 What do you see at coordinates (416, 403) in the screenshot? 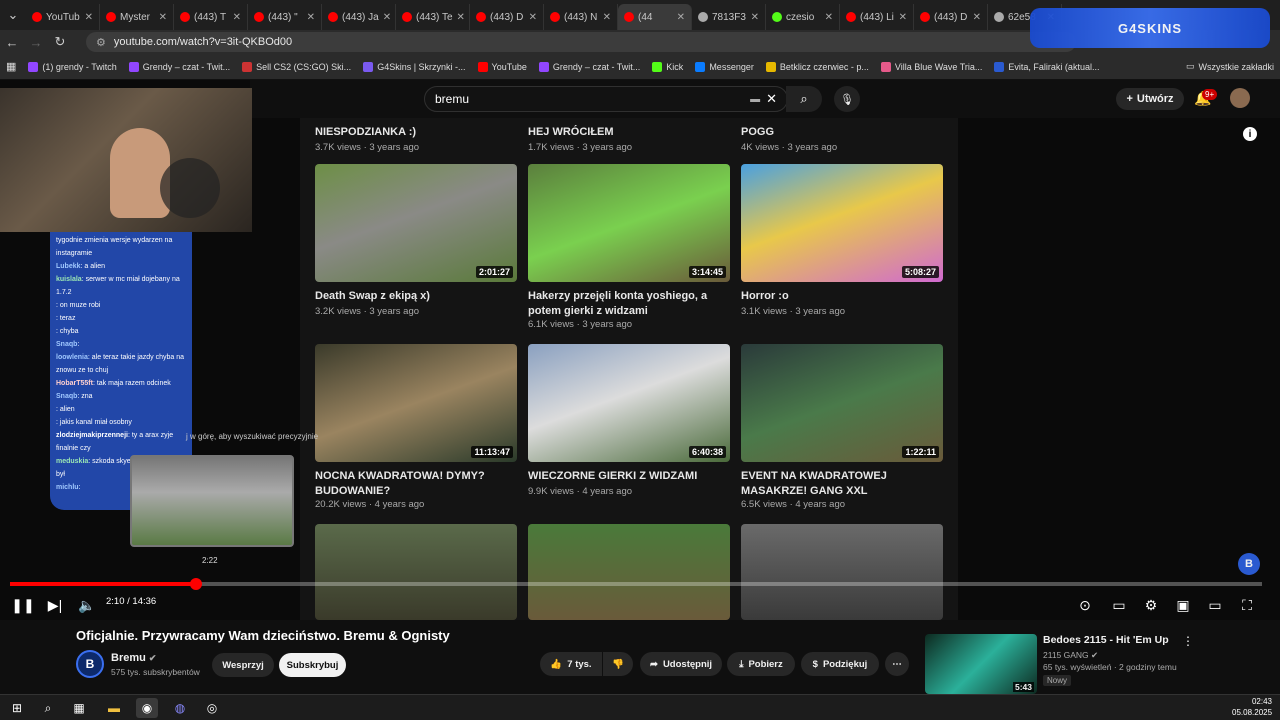
I see `video-thumbnail: 11:13:47` at bounding box center [416, 403].